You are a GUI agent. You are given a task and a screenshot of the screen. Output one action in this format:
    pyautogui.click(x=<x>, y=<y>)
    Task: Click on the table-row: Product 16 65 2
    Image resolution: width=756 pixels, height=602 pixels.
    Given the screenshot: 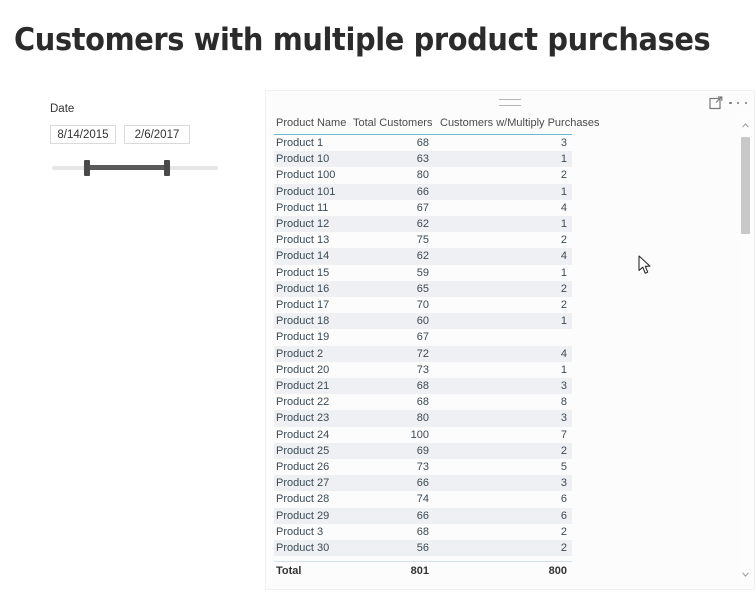 What is the action you would take?
    pyautogui.click(x=423, y=289)
    